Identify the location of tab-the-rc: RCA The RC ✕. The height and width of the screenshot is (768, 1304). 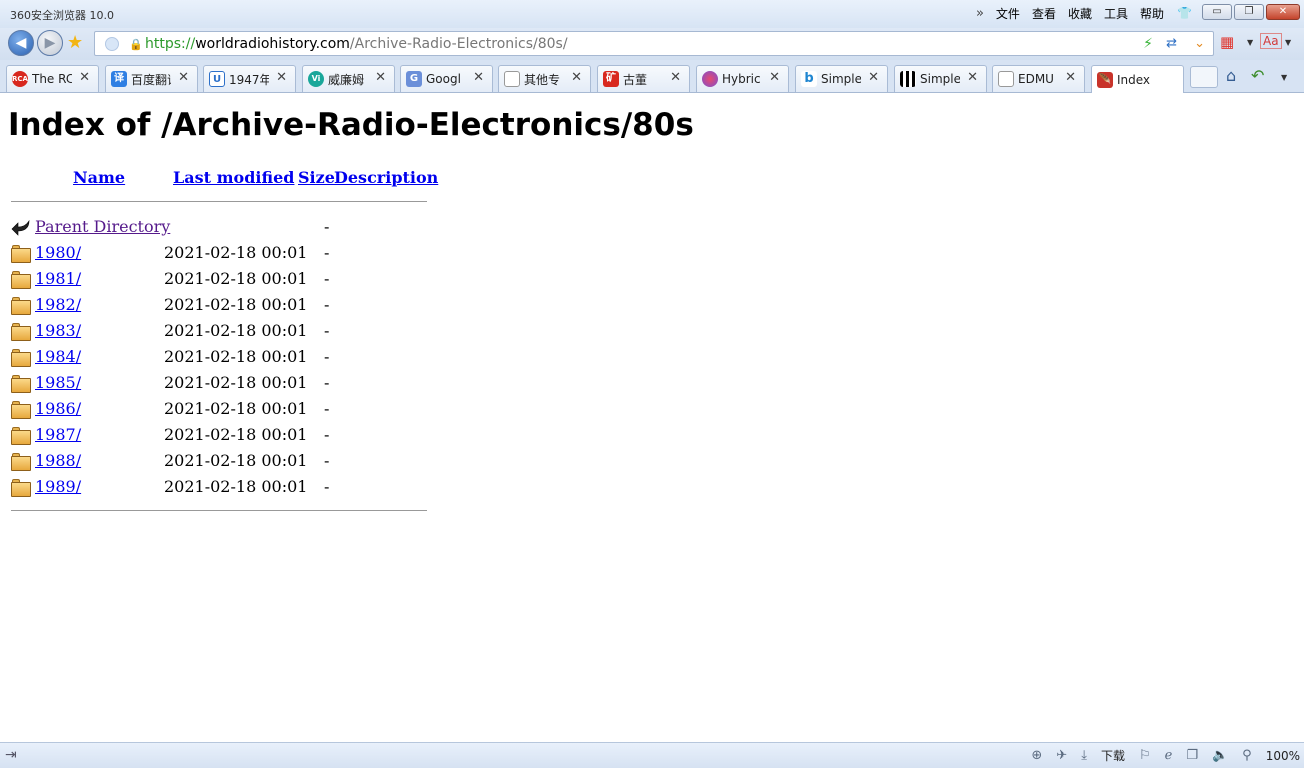
(52, 78).